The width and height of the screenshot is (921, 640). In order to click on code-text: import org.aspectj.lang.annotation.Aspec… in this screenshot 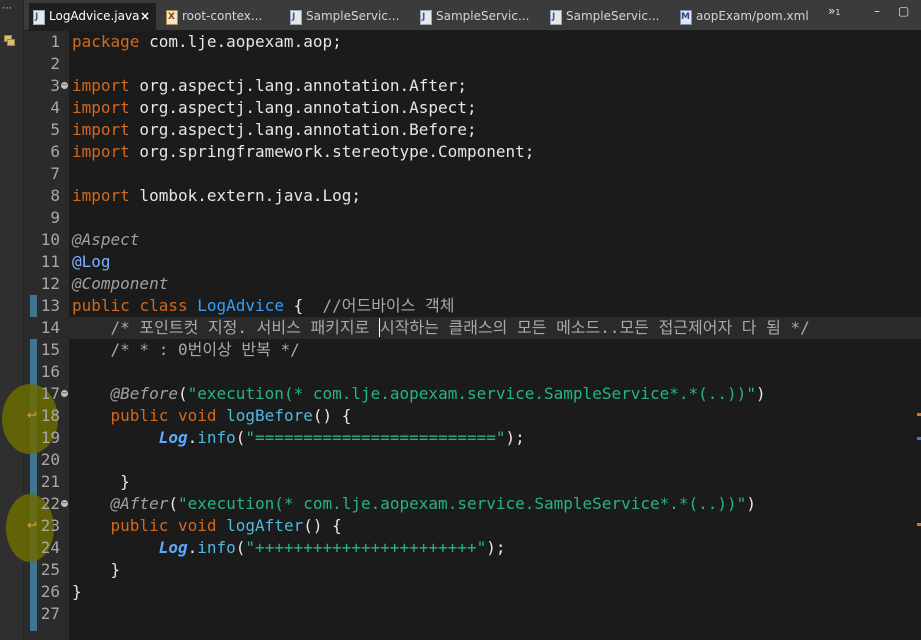, I will do `click(274, 108)`.